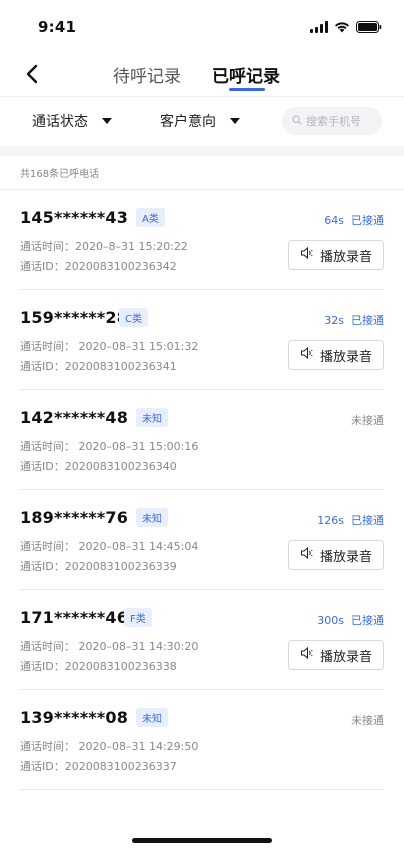 This screenshot has width=404, height=858. I want to click on call-id: 通话ID：2020083100236340, so click(98, 466).